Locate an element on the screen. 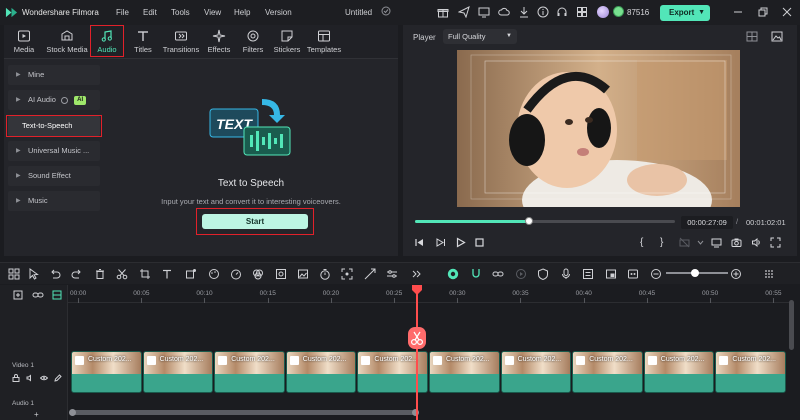 This screenshot has height=420, width=800. info-icon is located at coordinates (543, 12).